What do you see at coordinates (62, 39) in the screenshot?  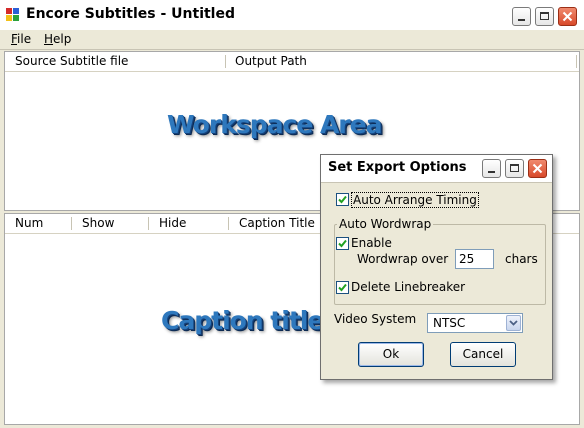 I see `menu-help-label: elp` at bounding box center [62, 39].